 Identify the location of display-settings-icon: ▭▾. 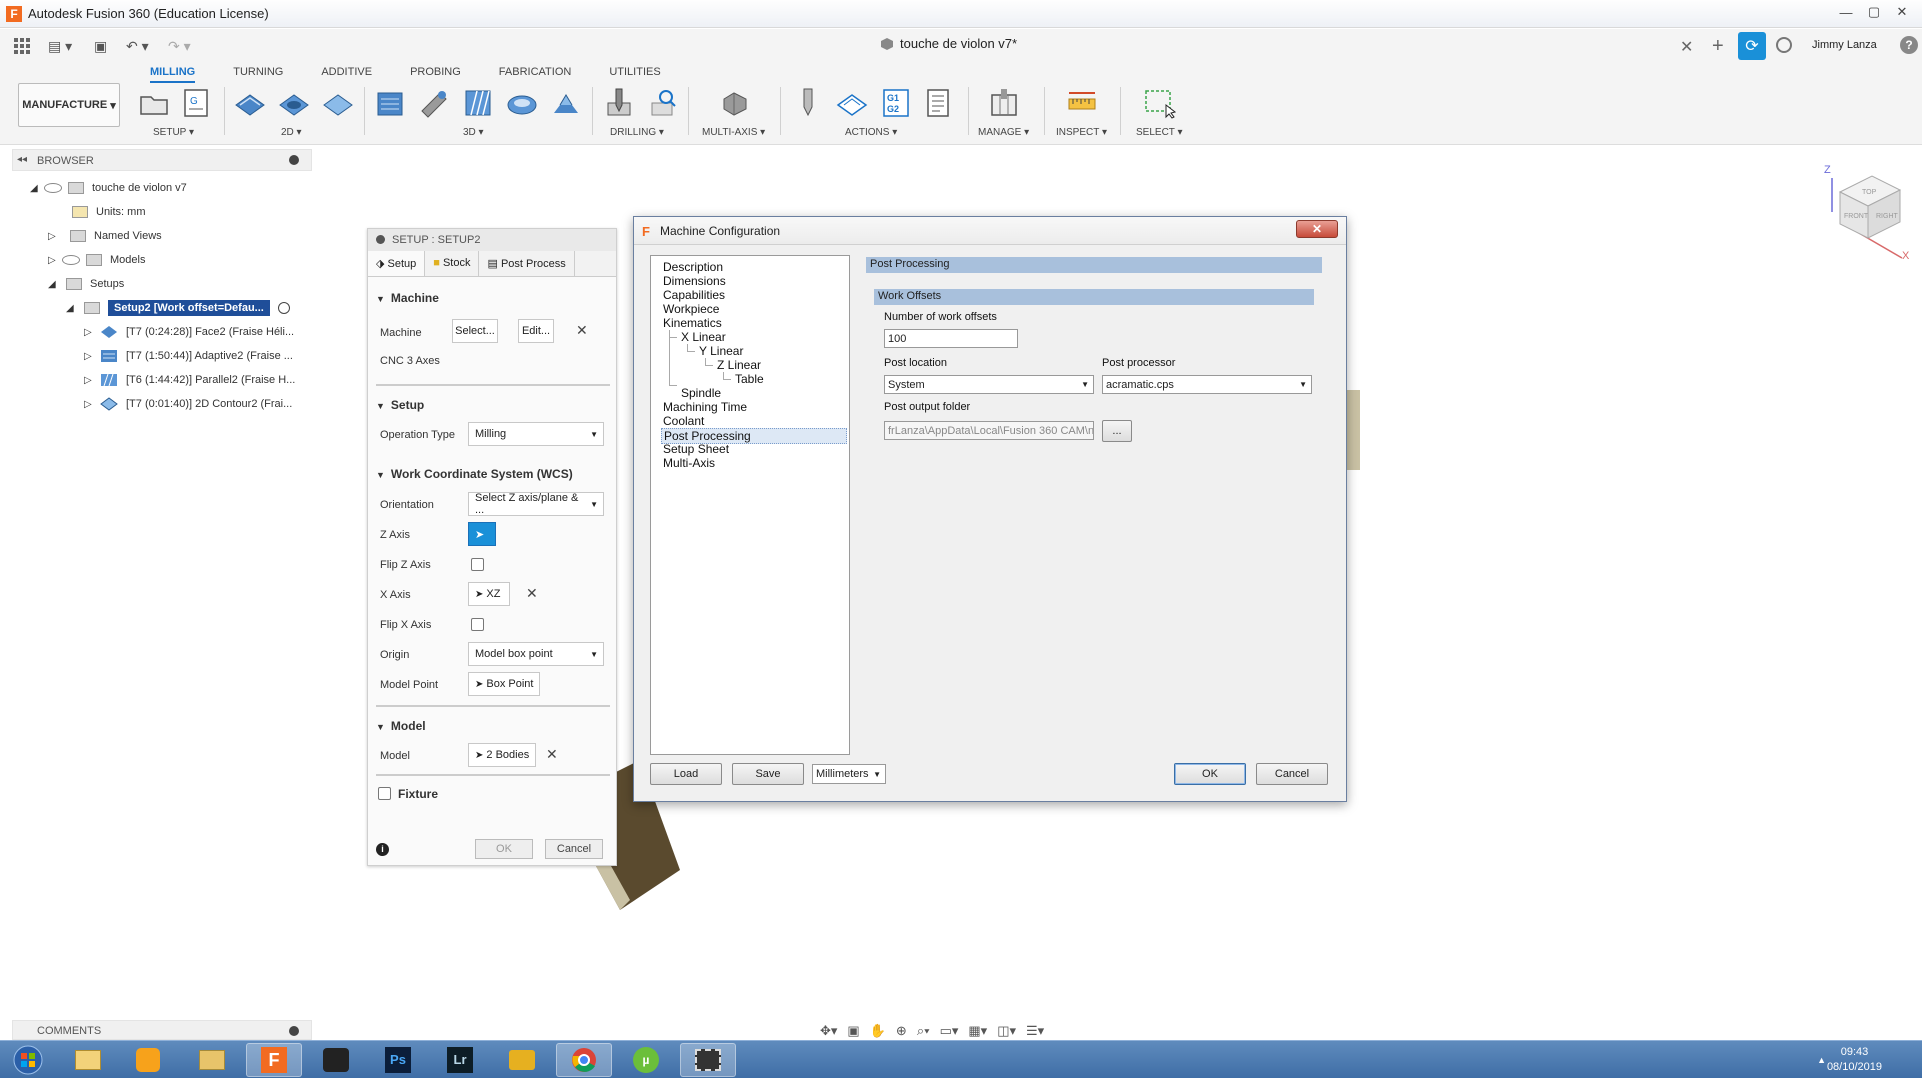
(949, 1031).